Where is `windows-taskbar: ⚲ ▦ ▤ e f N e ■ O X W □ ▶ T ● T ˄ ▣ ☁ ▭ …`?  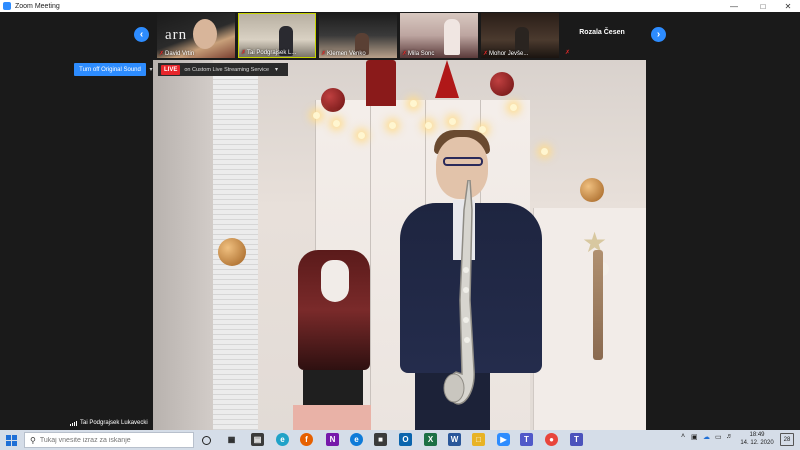 windows-taskbar: ⚲ ▦ ▤ e f N e ■ O X W □ ▶ T ● T ˄ ▣ ☁ ▭ … is located at coordinates (400, 440).